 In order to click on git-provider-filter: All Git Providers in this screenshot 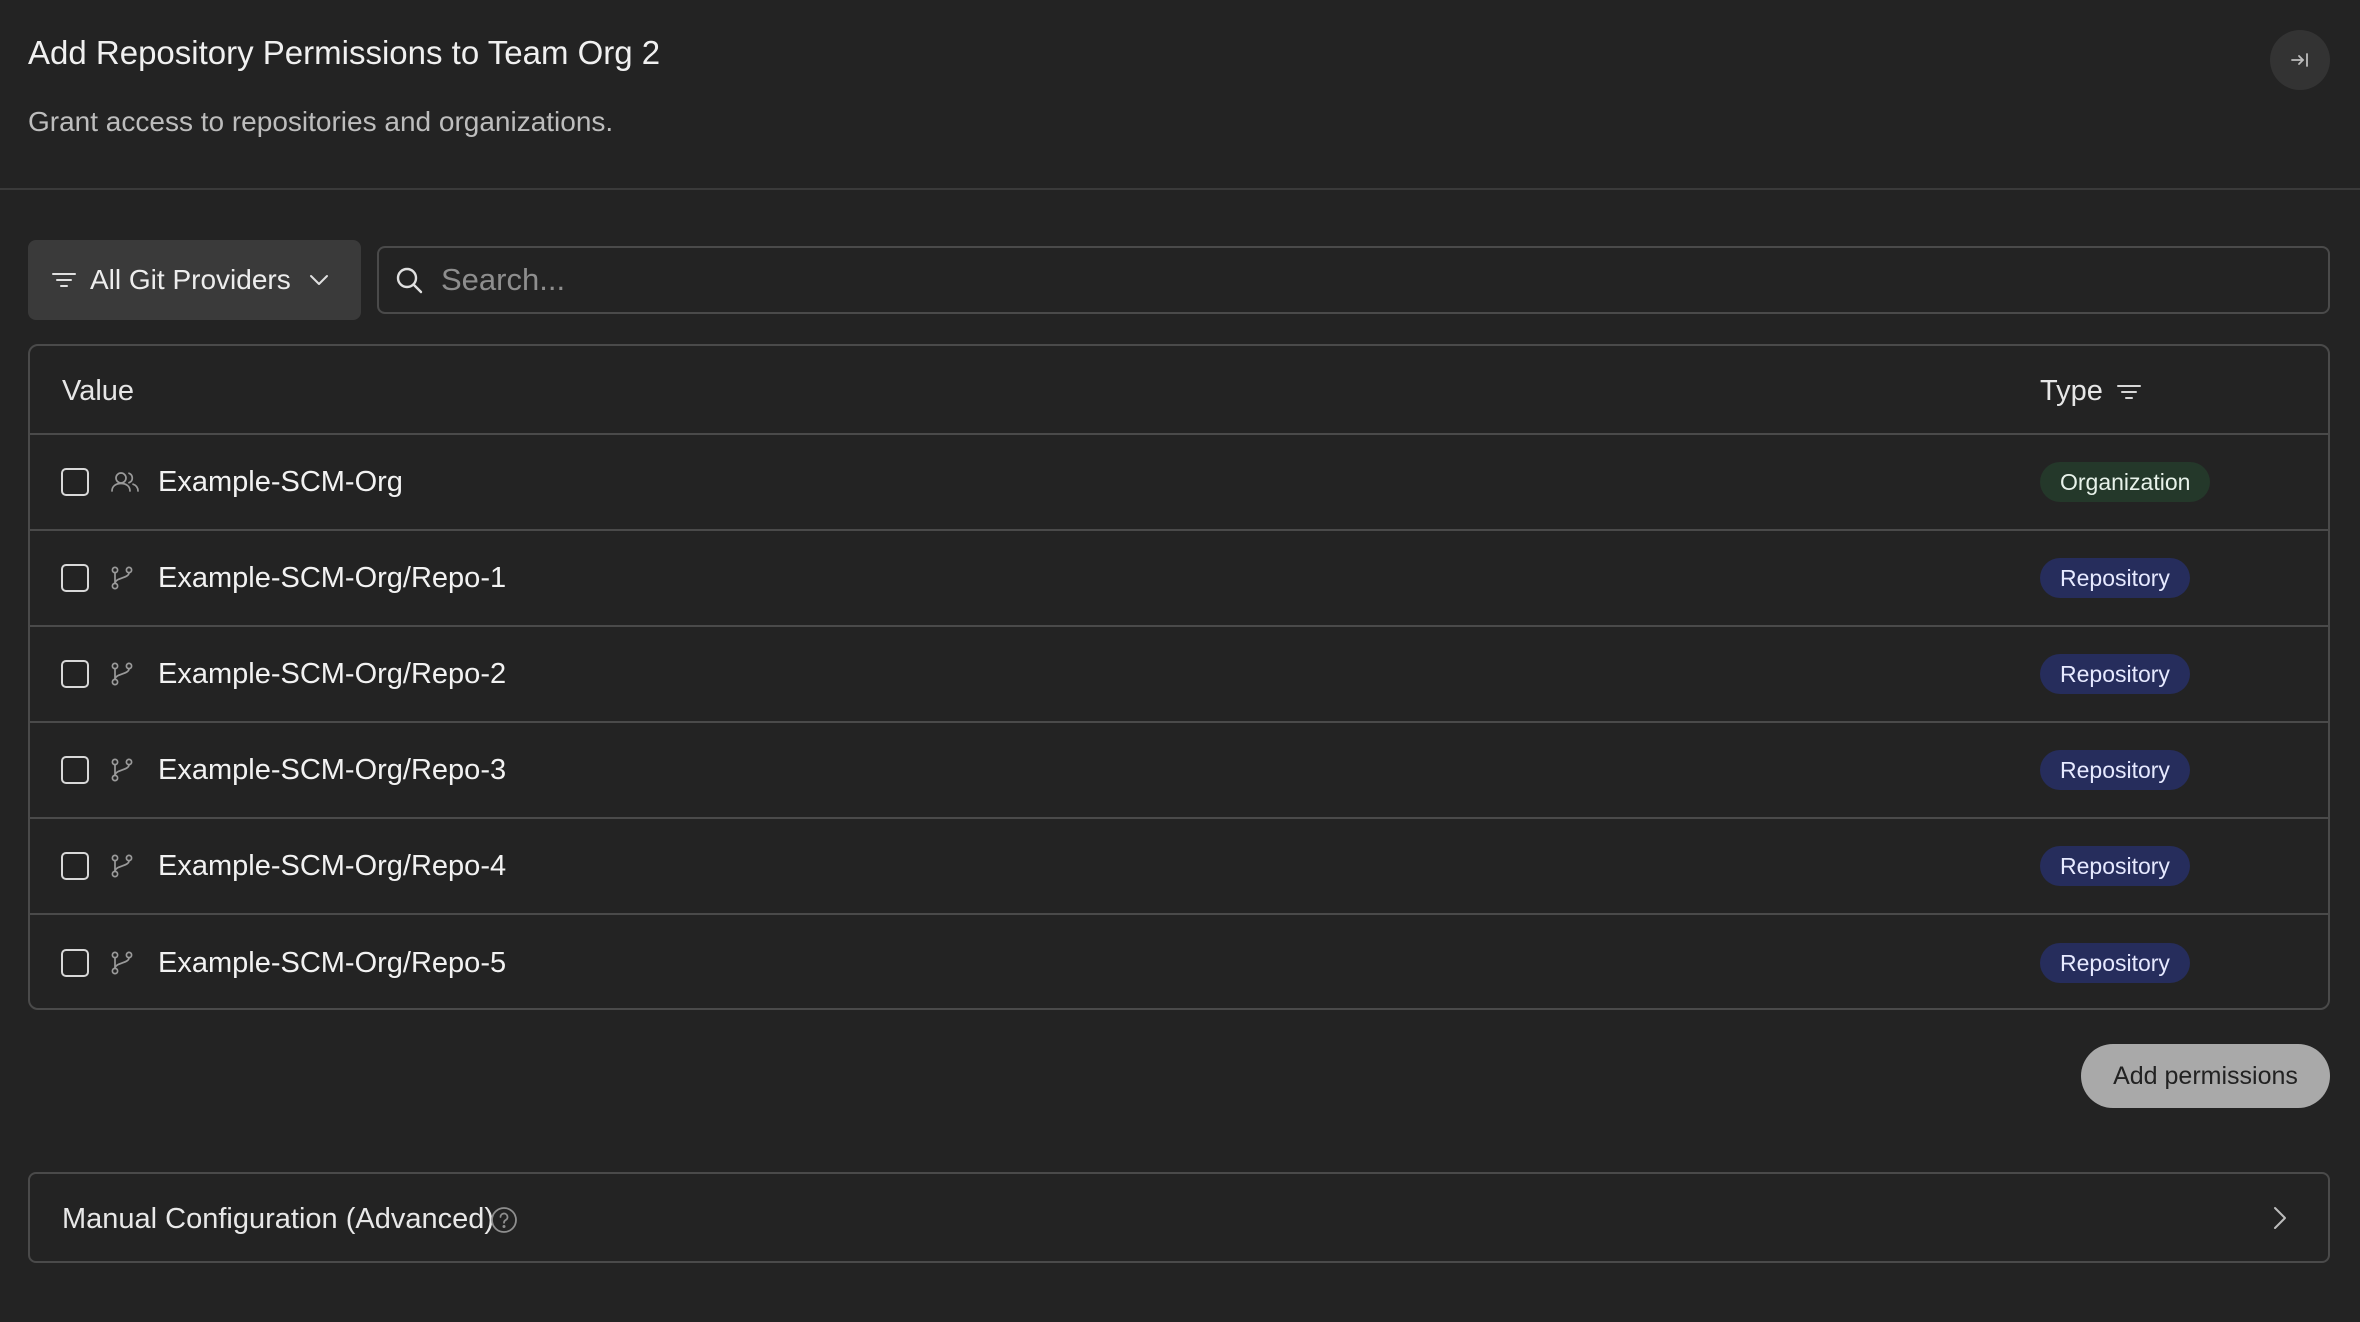, I will do `click(194, 280)`.